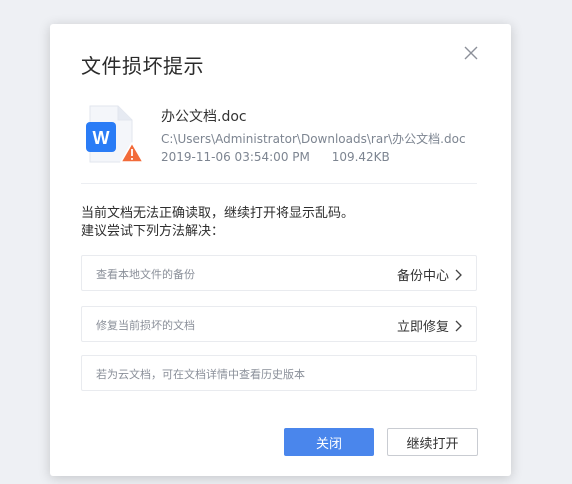 The width and height of the screenshot is (572, 484). I want to click on file-meta: 2019-11-06 03:54:00 PM 109.42KB, so click(275, 157).